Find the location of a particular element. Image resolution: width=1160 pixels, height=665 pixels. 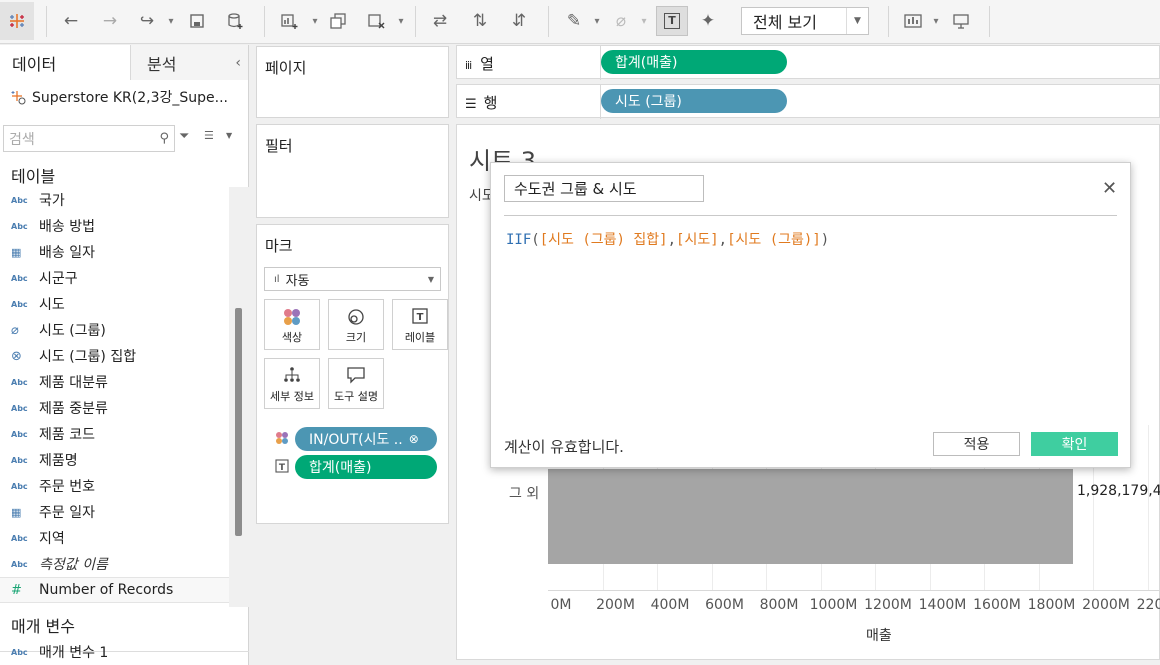

new-datasource-icon is located at coordinates (235, 21).